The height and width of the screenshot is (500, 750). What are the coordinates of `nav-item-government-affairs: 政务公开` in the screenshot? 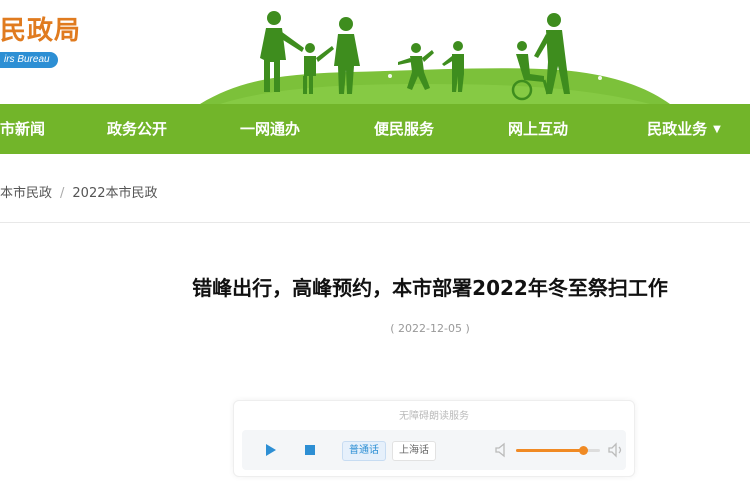 It's located at (137, 129).